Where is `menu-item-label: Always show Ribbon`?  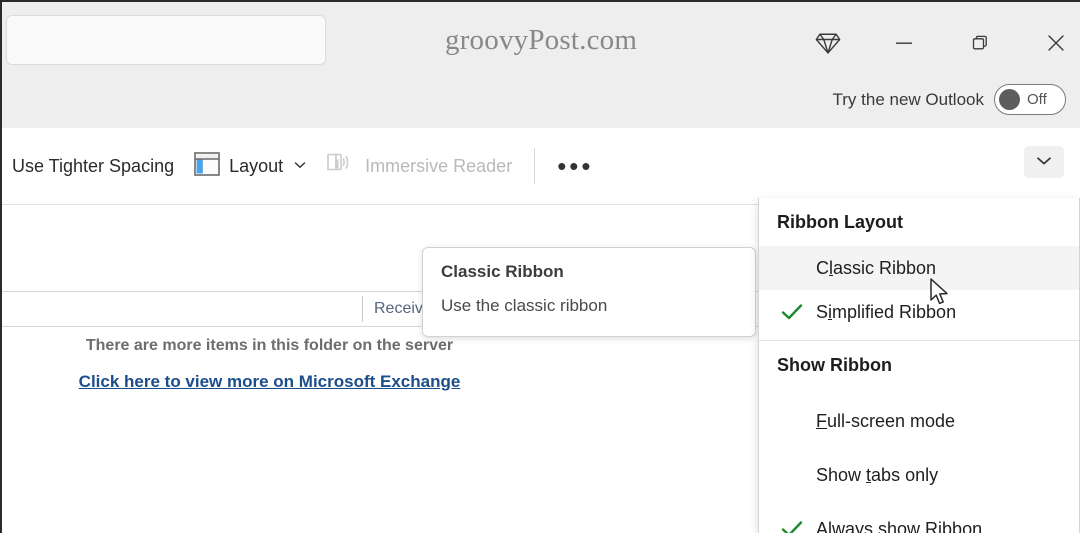
menu-item-label: Always show Ribbon is located at coordinates (899, 525).